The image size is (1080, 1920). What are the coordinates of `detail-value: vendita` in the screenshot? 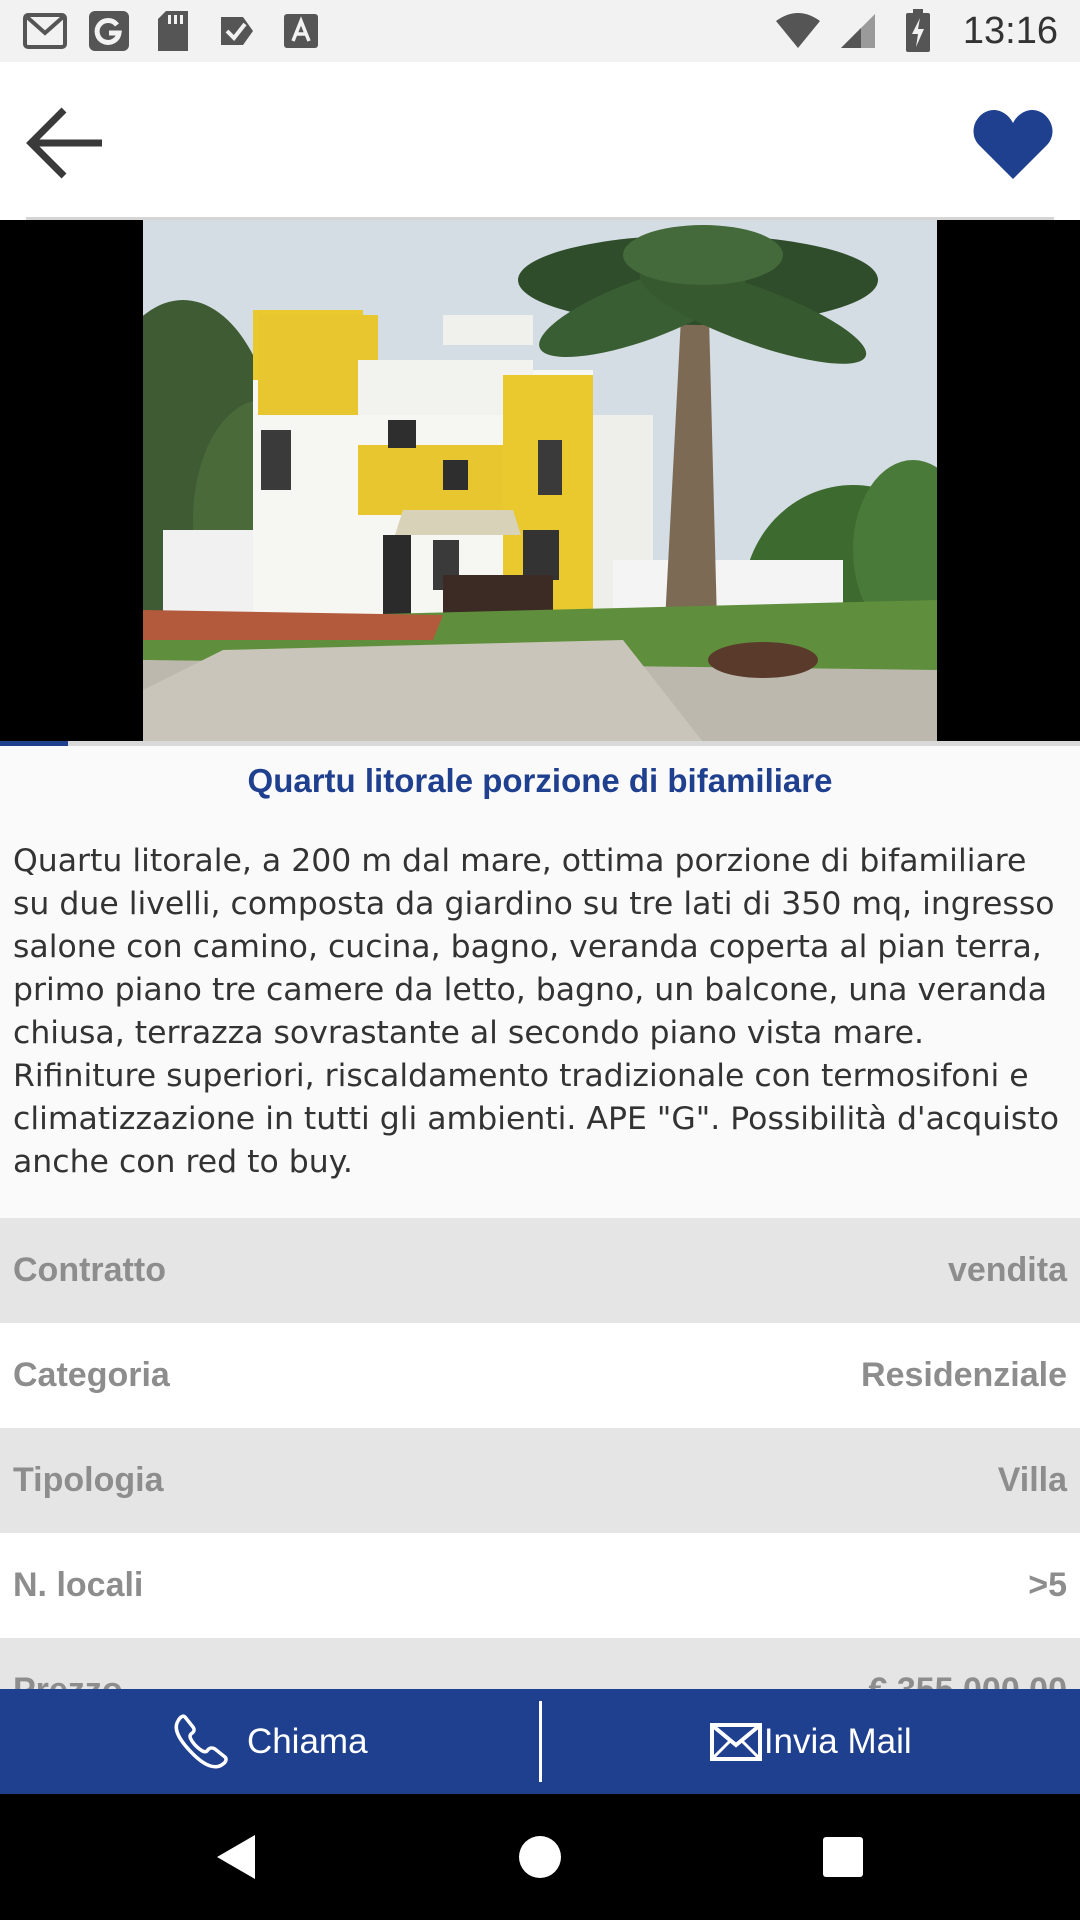 It's located at (1007, 1270).